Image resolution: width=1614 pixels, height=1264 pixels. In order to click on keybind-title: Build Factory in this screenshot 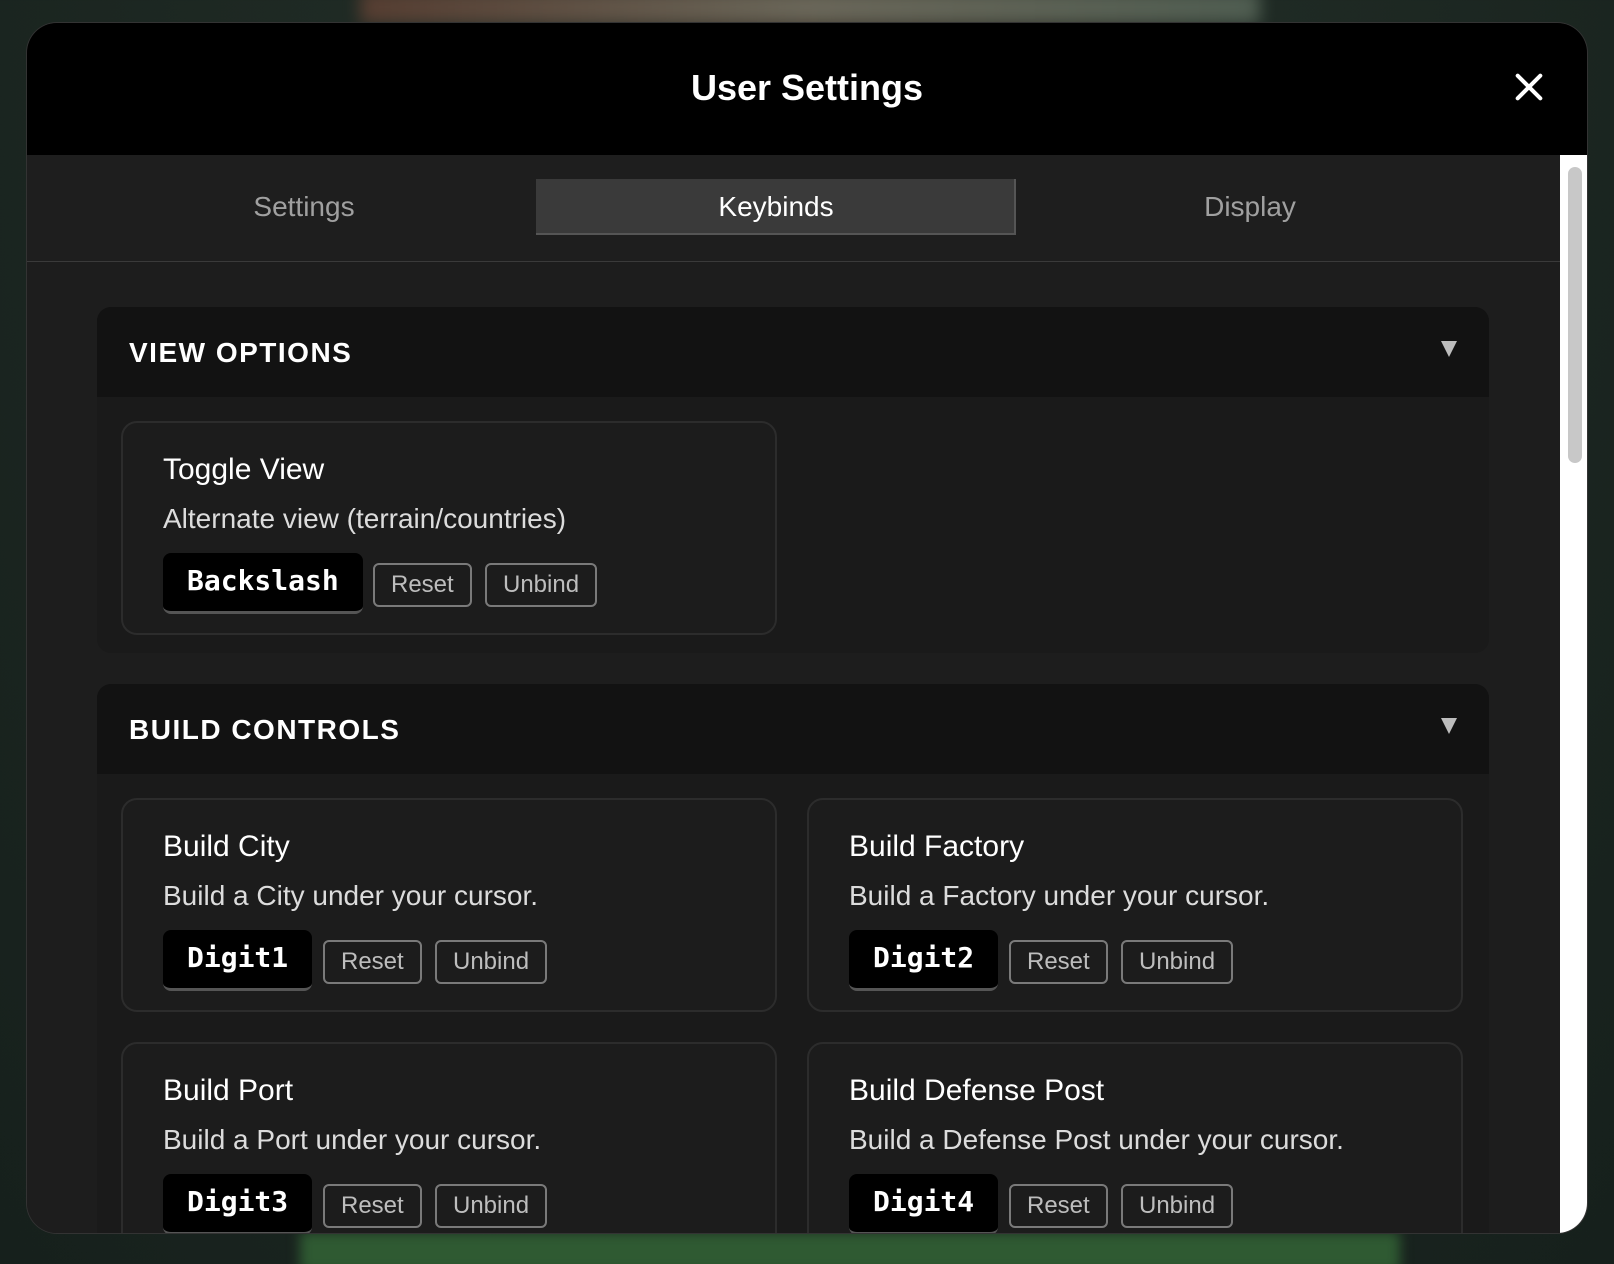, I will do `click(937, 846)`.